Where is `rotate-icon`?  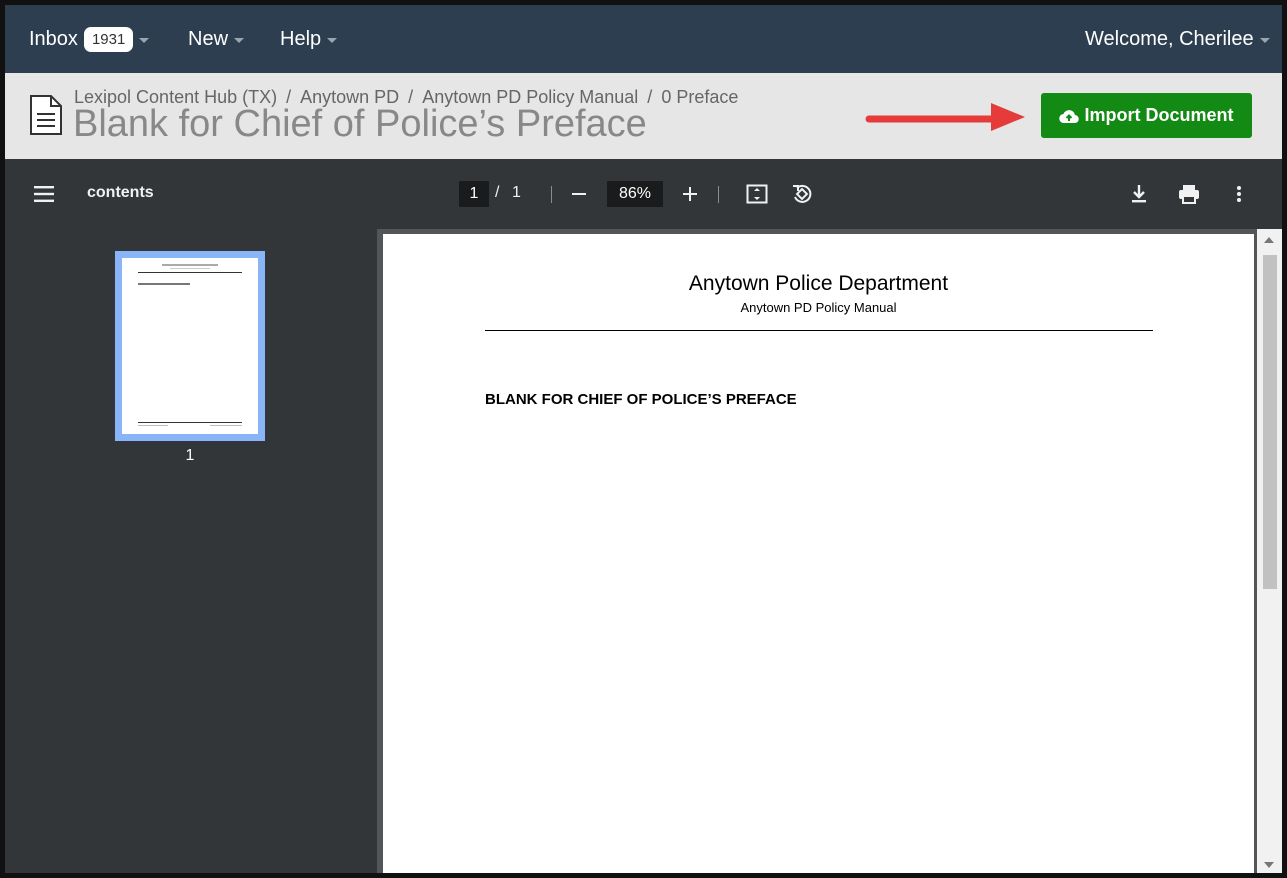 rotate-icon is located at coordinates (802, 194).